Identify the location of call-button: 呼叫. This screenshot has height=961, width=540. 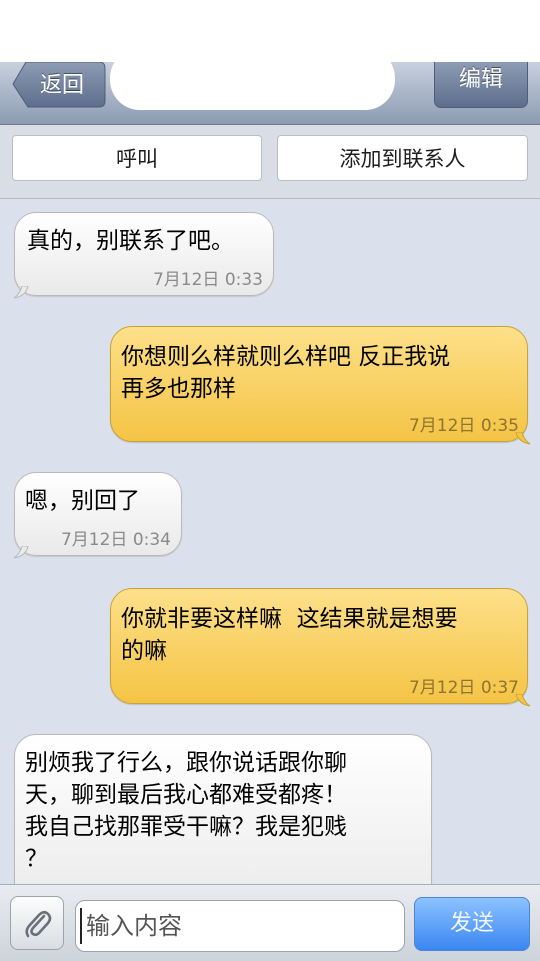
(137, 158).